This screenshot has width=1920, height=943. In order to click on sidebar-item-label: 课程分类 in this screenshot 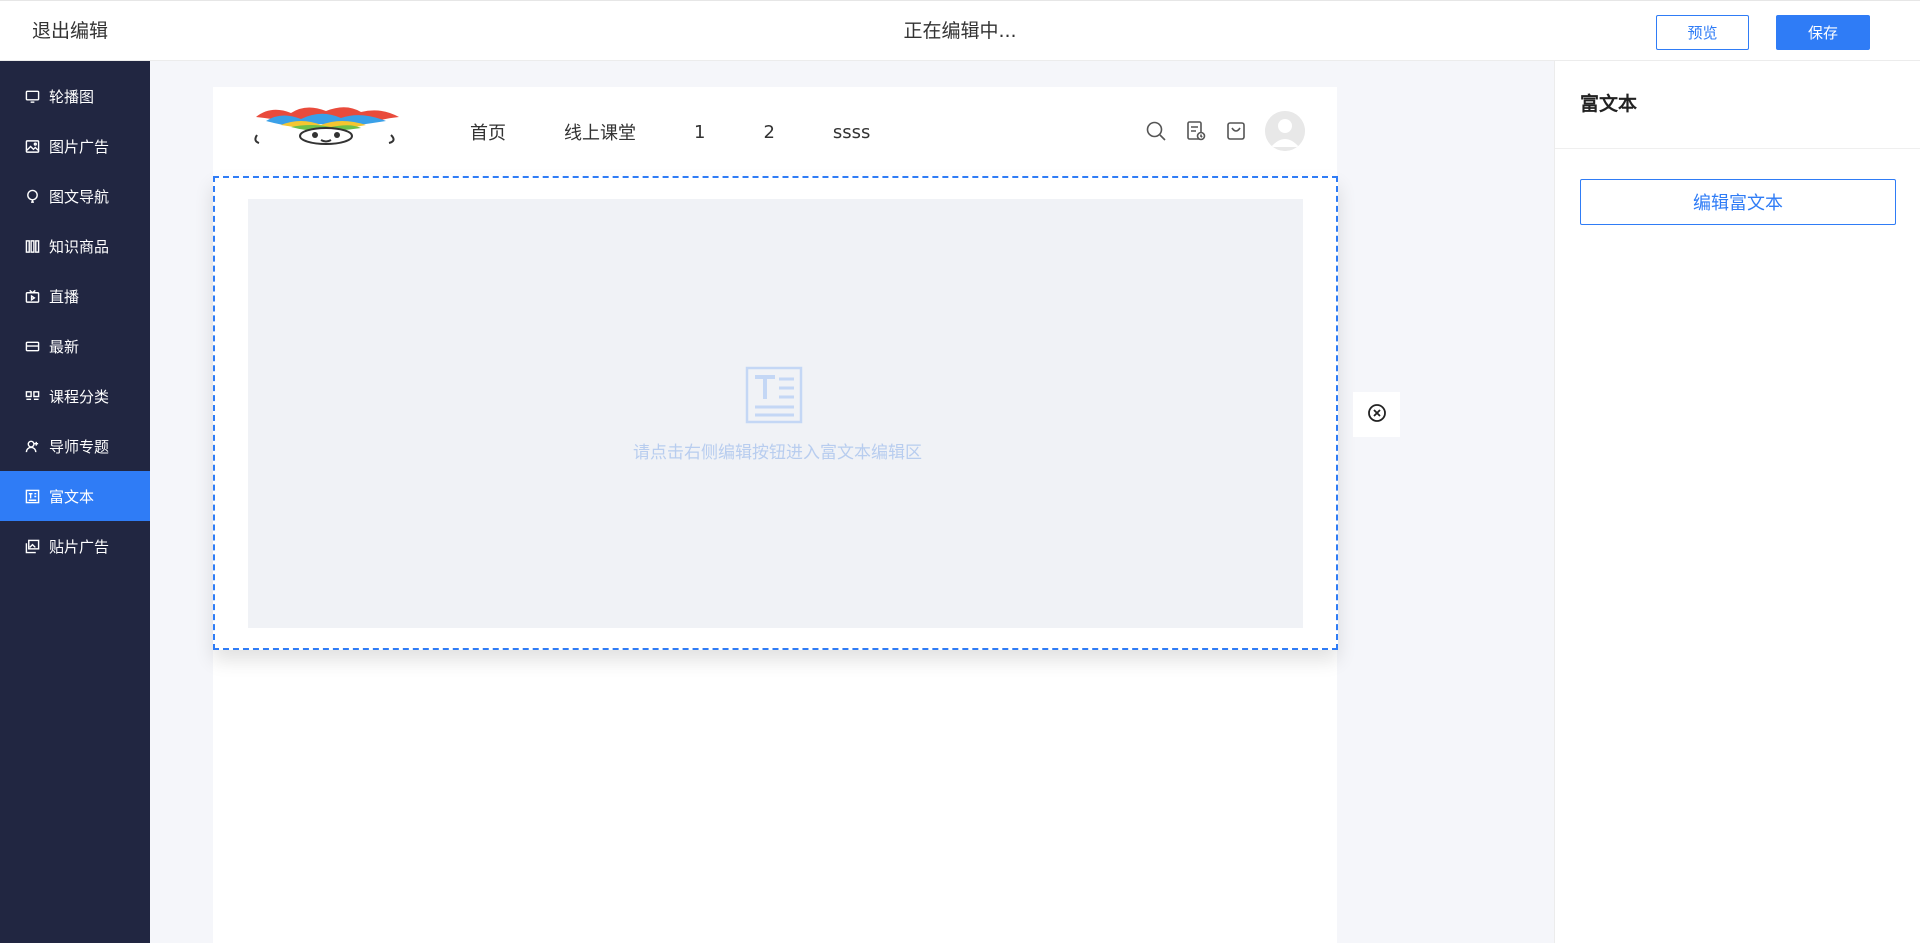, I will do `click(79, 396)`.